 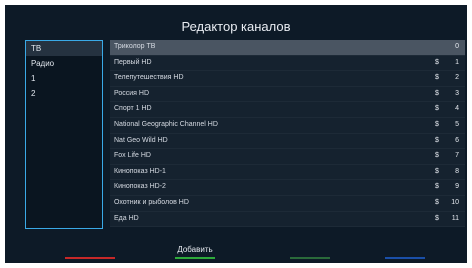 What do you see at coordinates (457, 124) in the screenshot?
I see `channel-number: 5` at bounding box center [457, 124].